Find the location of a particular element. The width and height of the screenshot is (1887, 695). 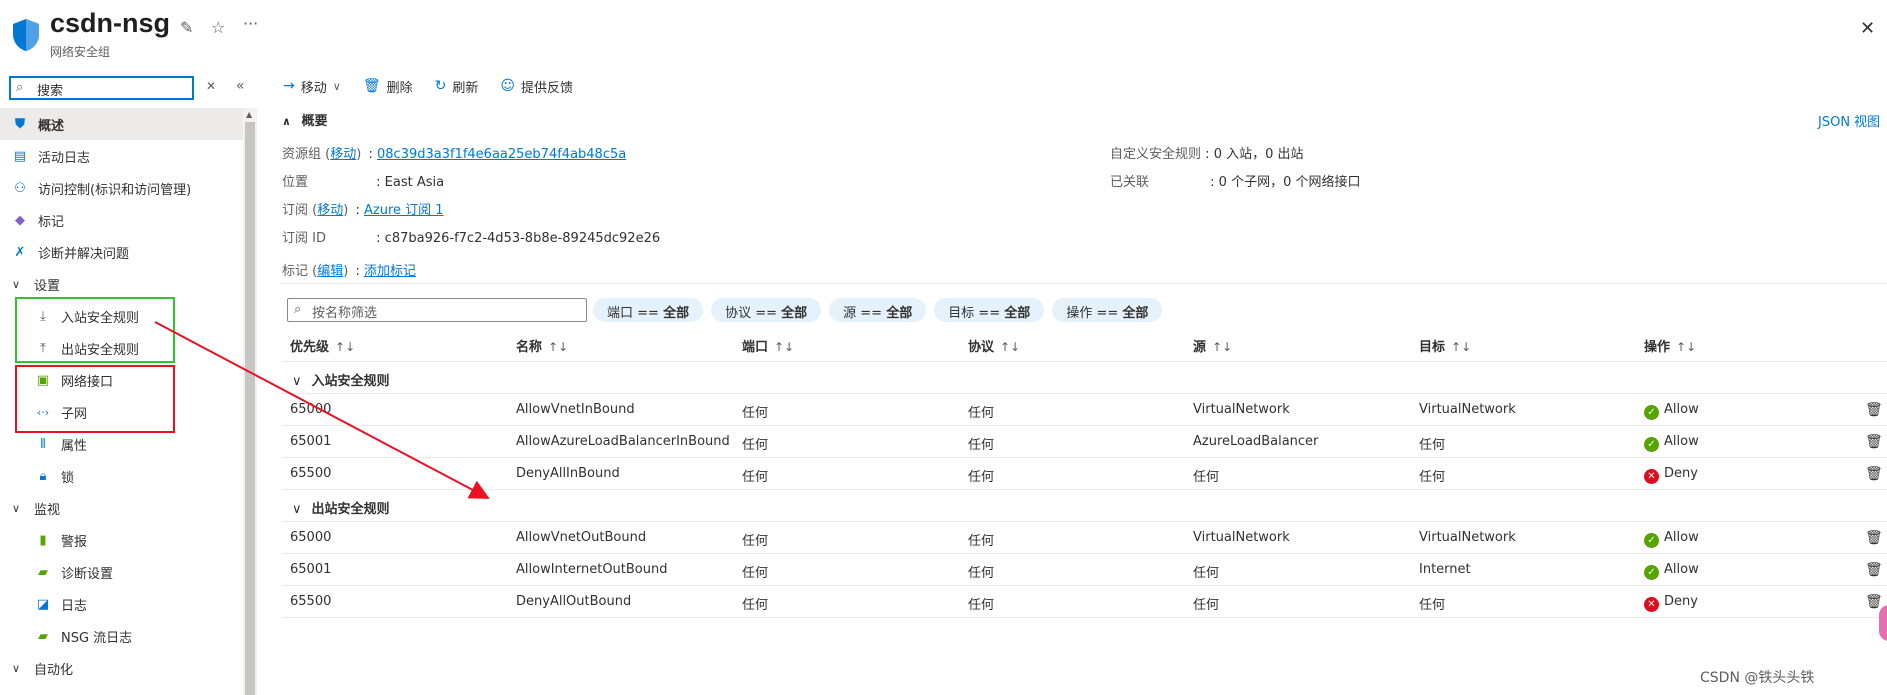

col-label: 端口 is located at coordinates (755, 347).